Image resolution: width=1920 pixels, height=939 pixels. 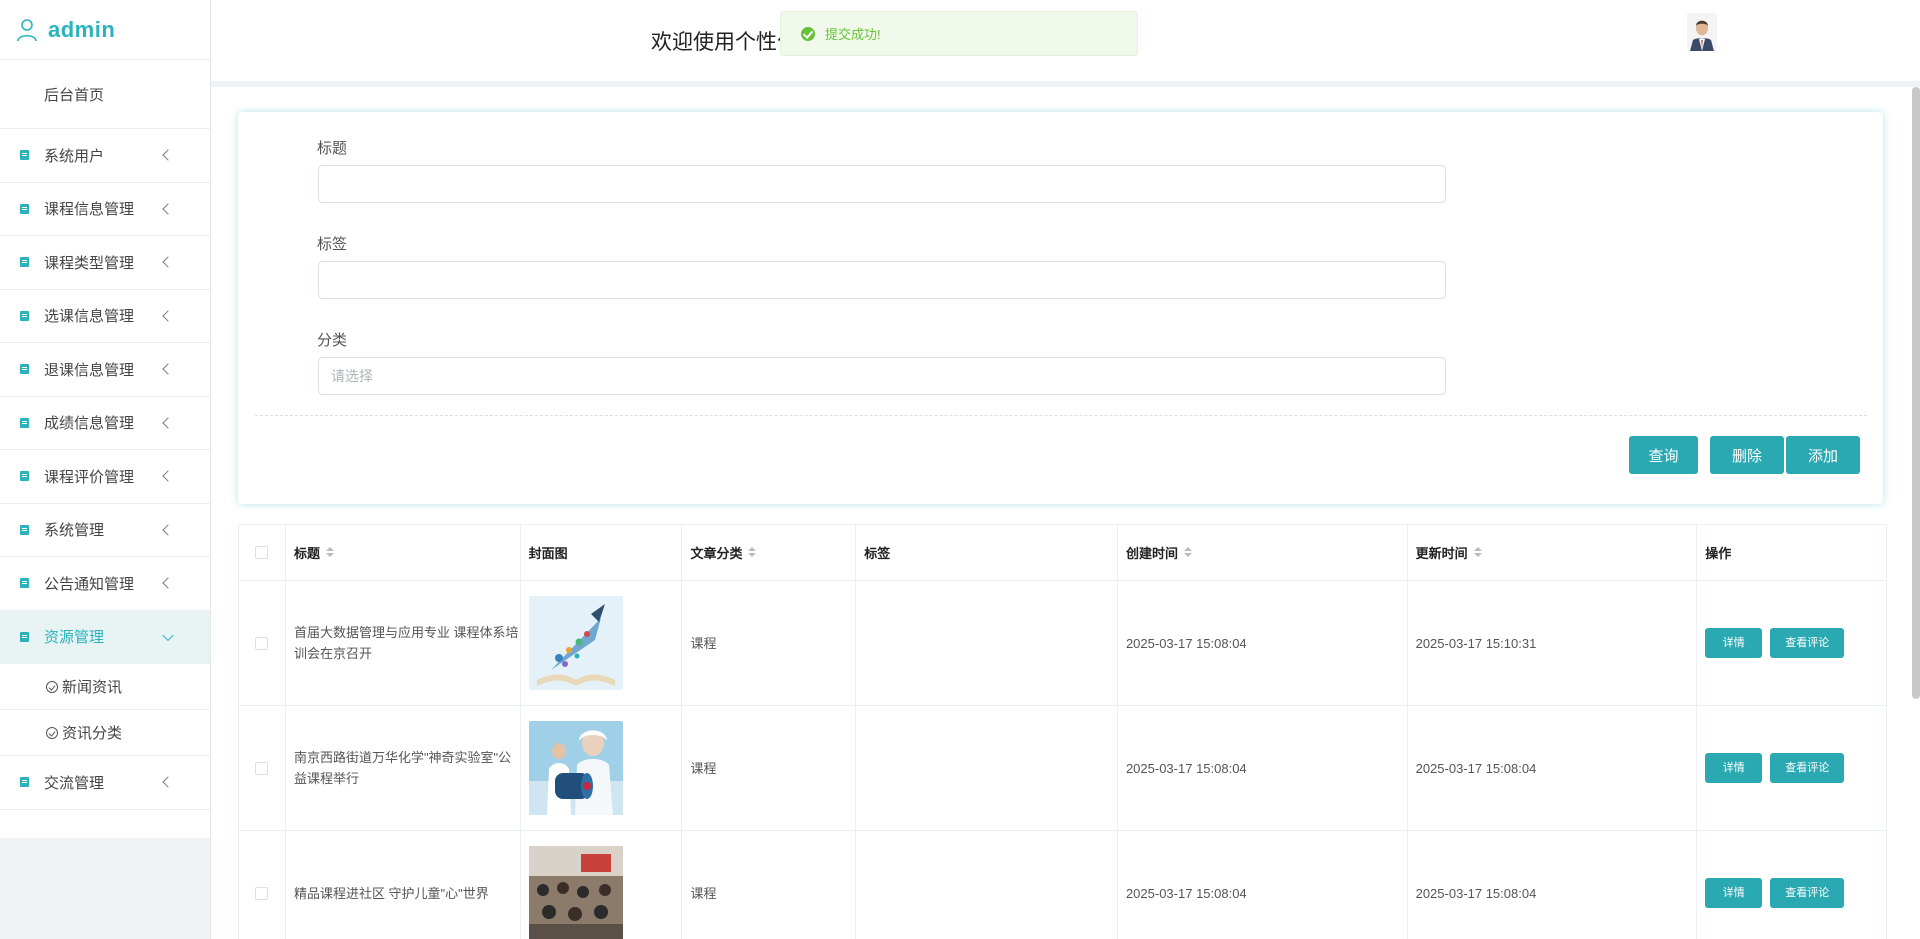 I want to click on select-all-cell, so click(x=262, y=552).